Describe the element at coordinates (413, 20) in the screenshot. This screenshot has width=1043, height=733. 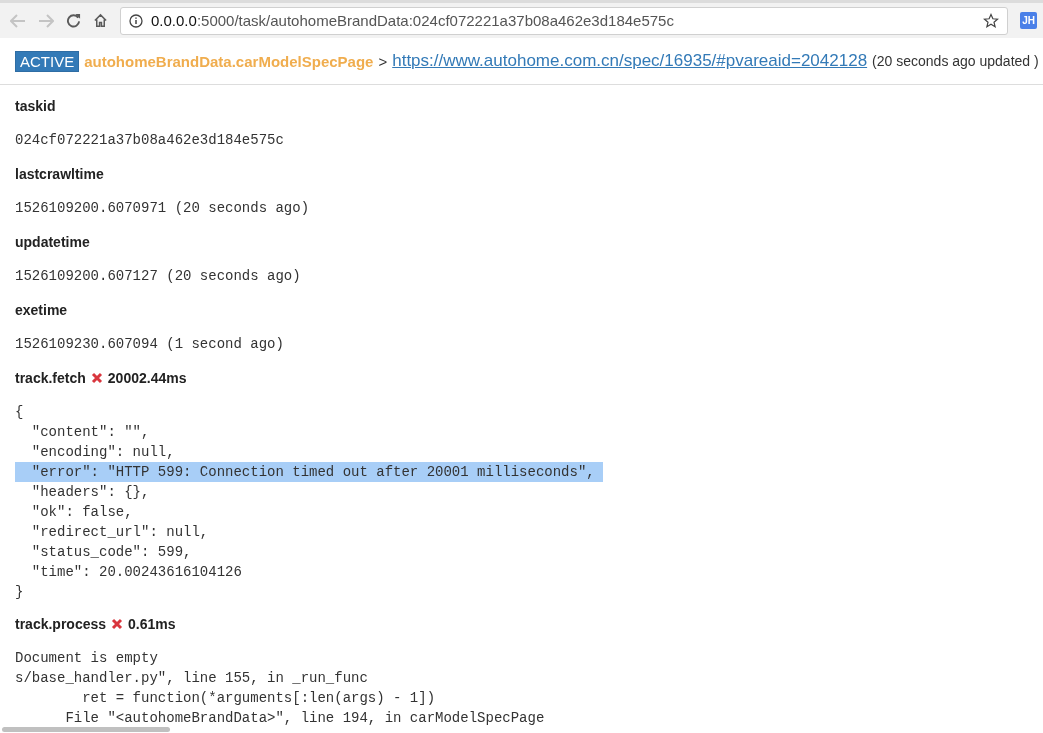
I see `address-text: 0.0.0.0:5000/task/autohomeBrandData:024cf072221a37b08a462e3d184e575c` at that location.